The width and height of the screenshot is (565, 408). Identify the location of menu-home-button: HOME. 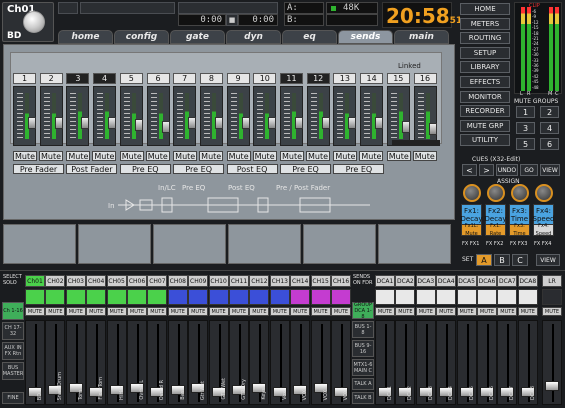
(485, 9).